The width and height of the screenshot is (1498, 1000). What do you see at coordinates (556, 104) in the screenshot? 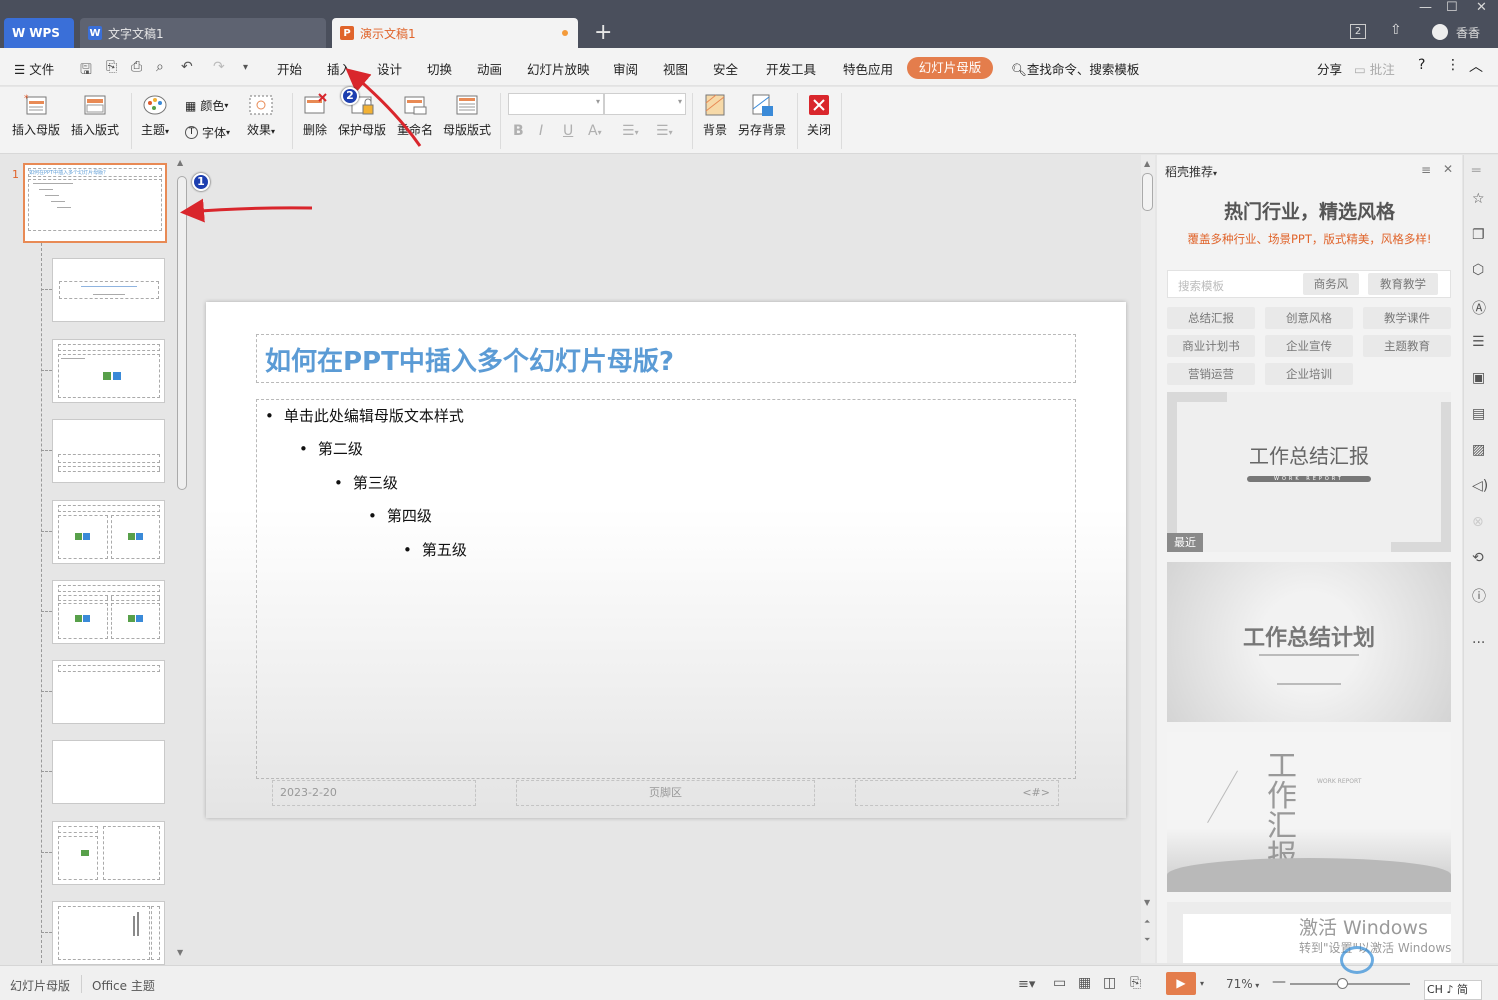
I see `font-family-select: ▾` at bounding box center [556, 104].